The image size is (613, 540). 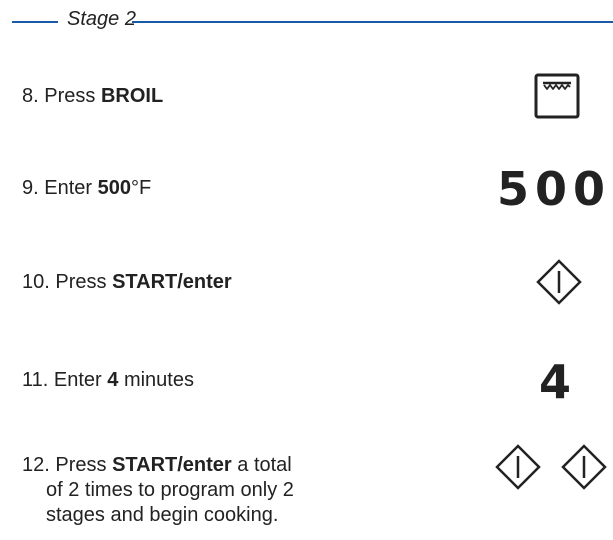 What do you see at coordinates (35, 22) in the screenshot?
I see `header-rule-left` at bounding box center [35, 22].